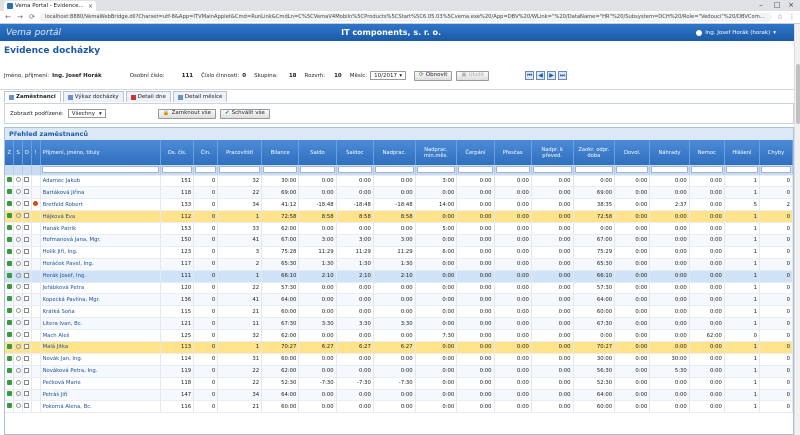  I want to click on column-header: Saldoc, so click(355, 152).